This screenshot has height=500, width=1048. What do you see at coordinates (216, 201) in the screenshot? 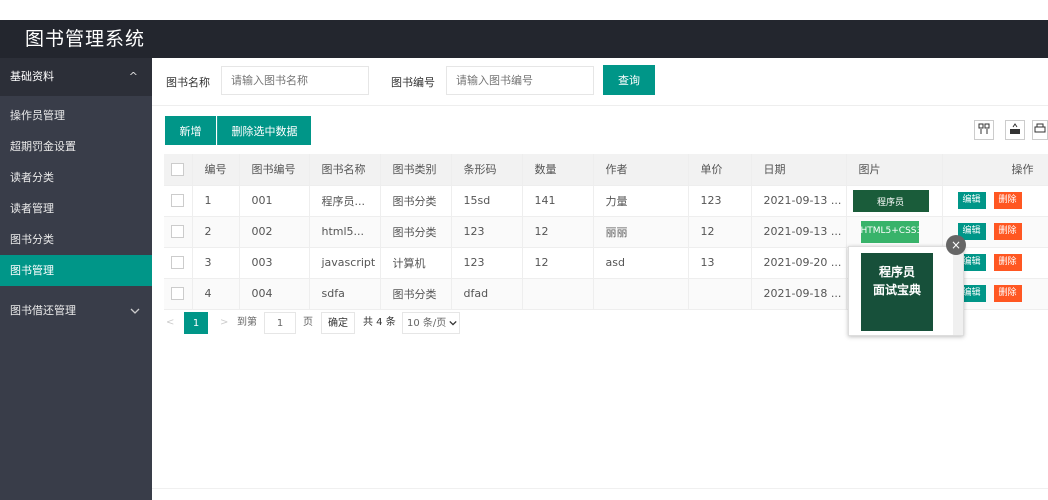
I see `cell-id: 1` at bounding box center [216, 201].